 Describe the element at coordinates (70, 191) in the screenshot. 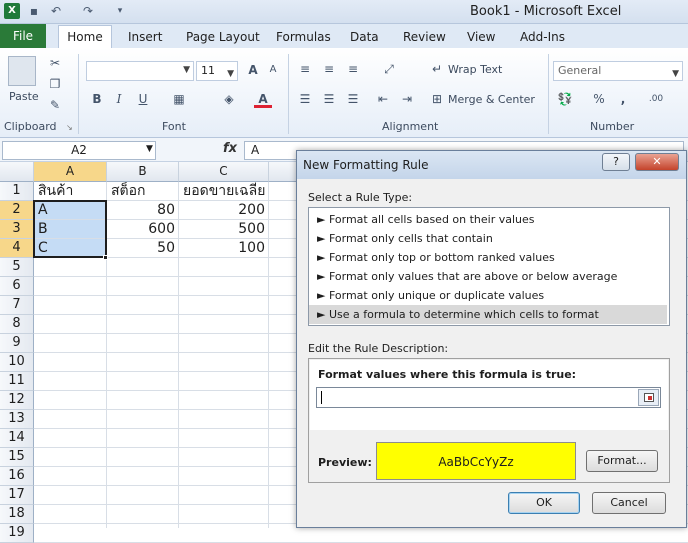

I see `cell-a1: สินค้า` at that location.